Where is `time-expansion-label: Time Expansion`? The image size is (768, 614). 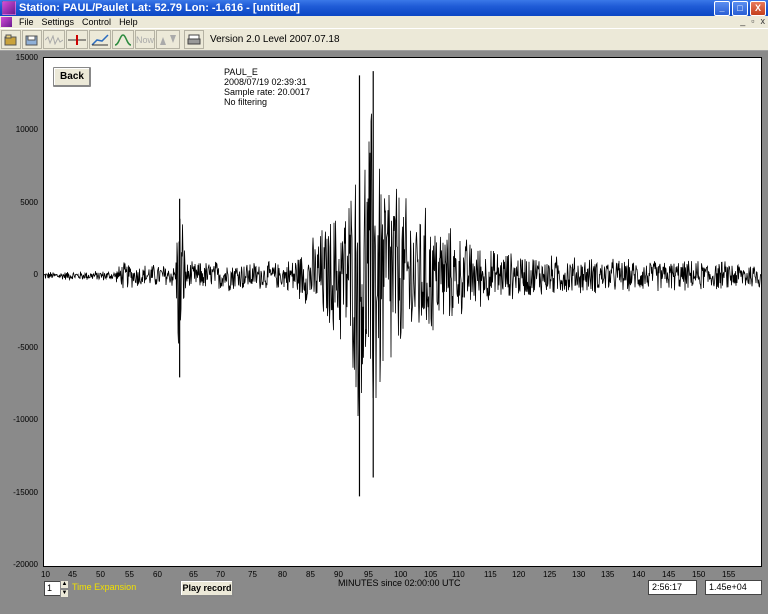 time-expansion-label: Time Expansion is located at coordinates (104, 587).